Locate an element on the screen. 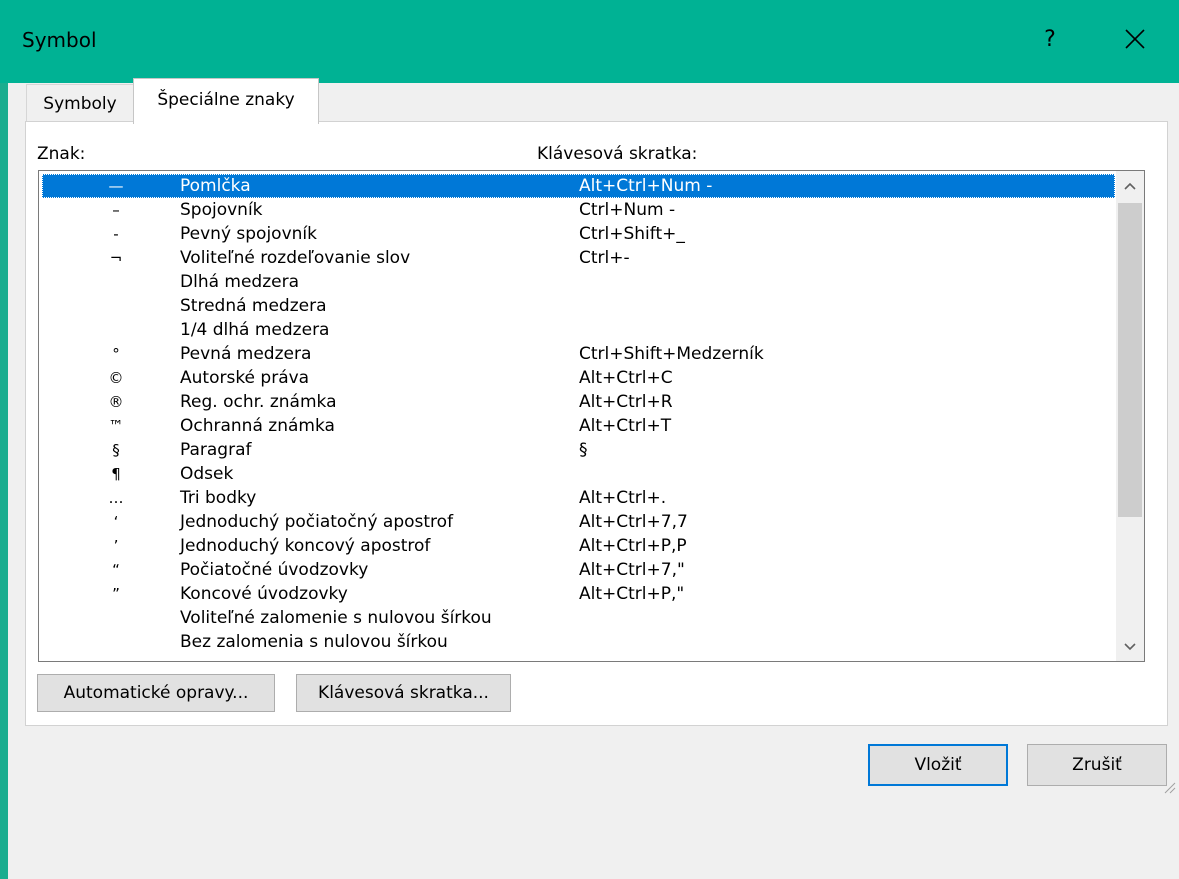 This screenshot has width=1179, height=879. column-header-shortcut: Klávesová skratka: is located at coordinates (617, 154).